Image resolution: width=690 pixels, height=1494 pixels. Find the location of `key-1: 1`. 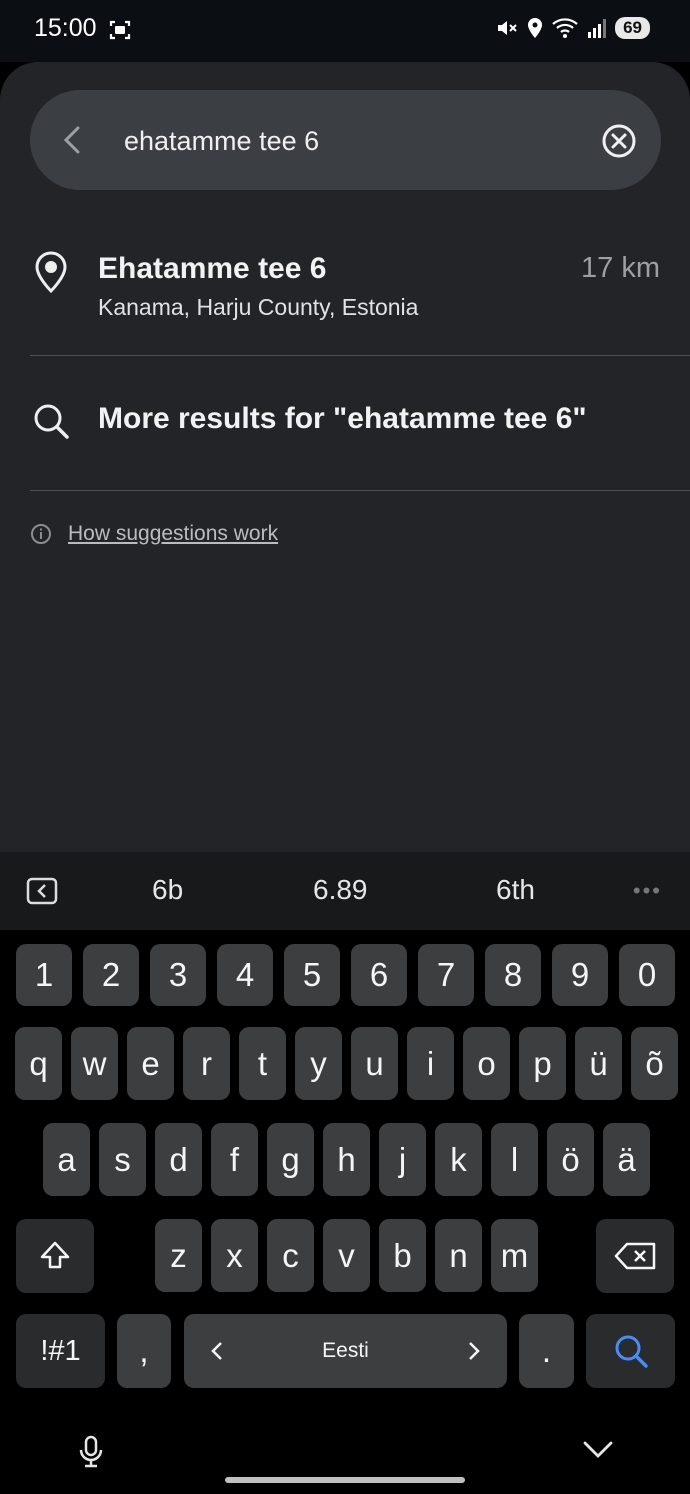

key-1: 1 is located at coordinates (44, 975).